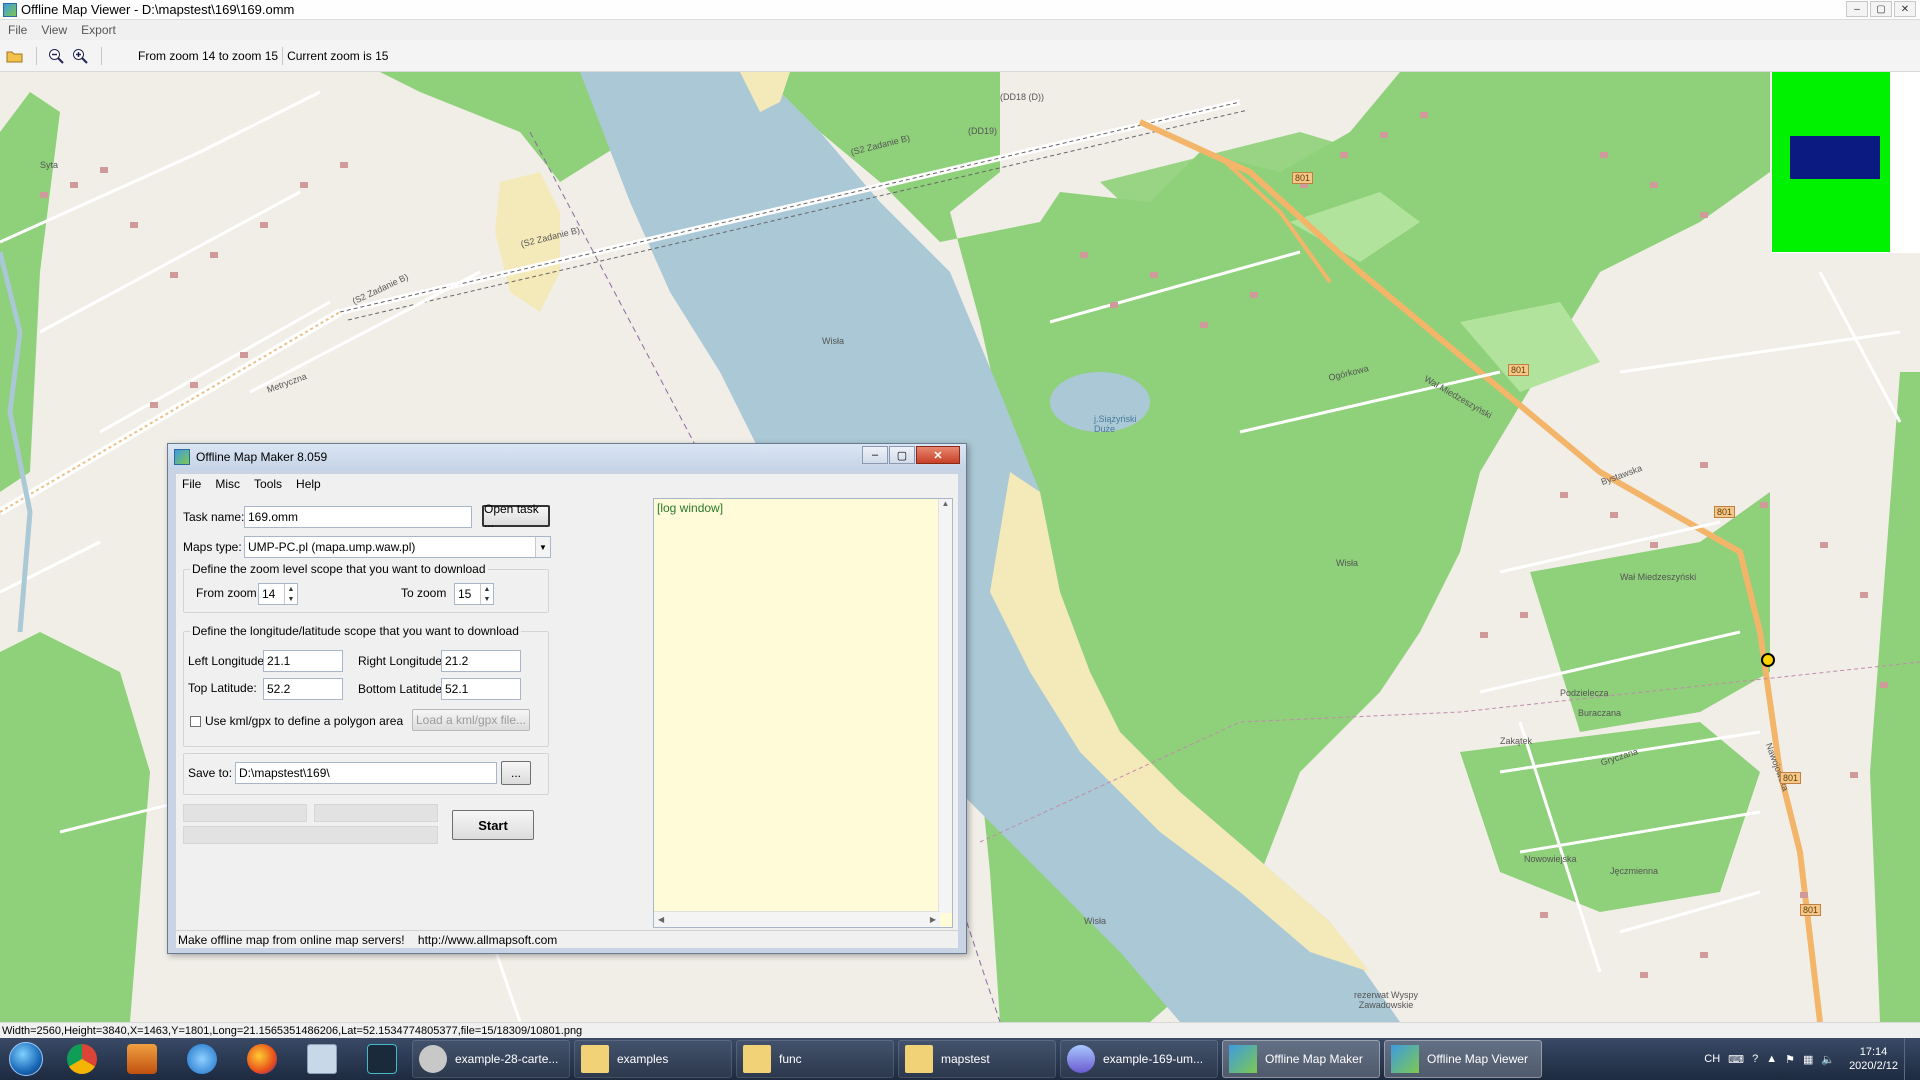 The width and height of the screenshot is (1920, 1080). Describe the element at coordinates (1550, 859) in the screenshot. I see `label-street: Nowowiejska` at that location.